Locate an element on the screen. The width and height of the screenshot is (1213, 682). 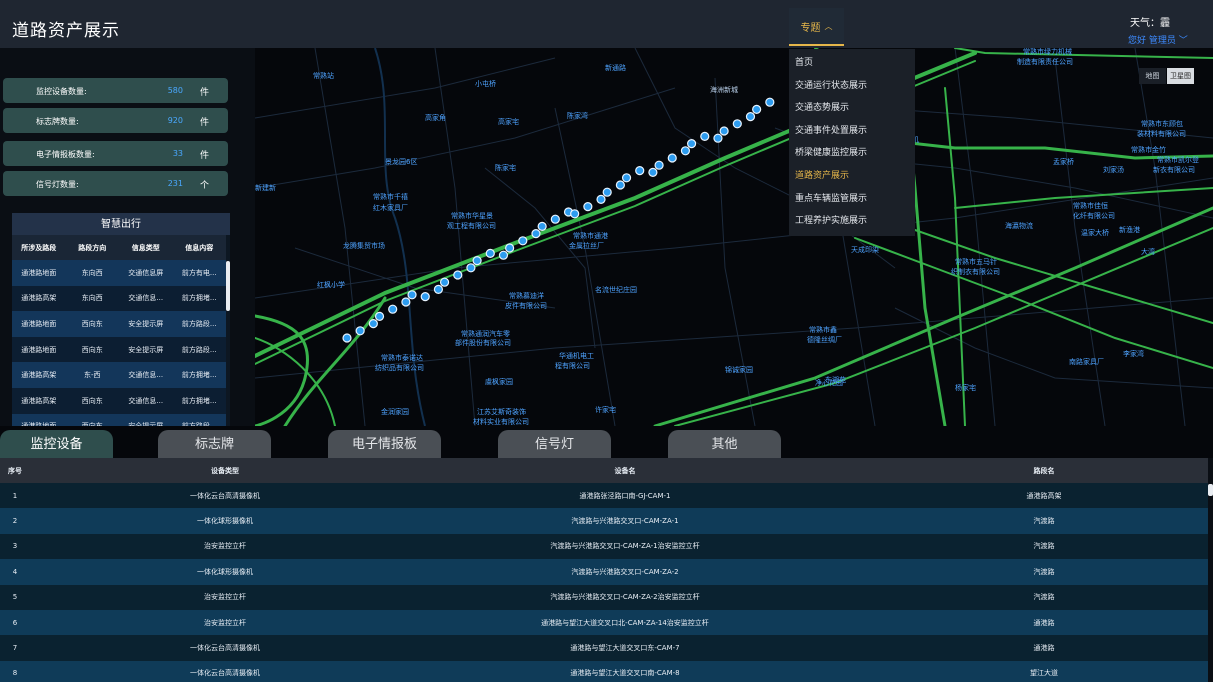
table-cell: 东-西 is located at coordinates (92, 375).